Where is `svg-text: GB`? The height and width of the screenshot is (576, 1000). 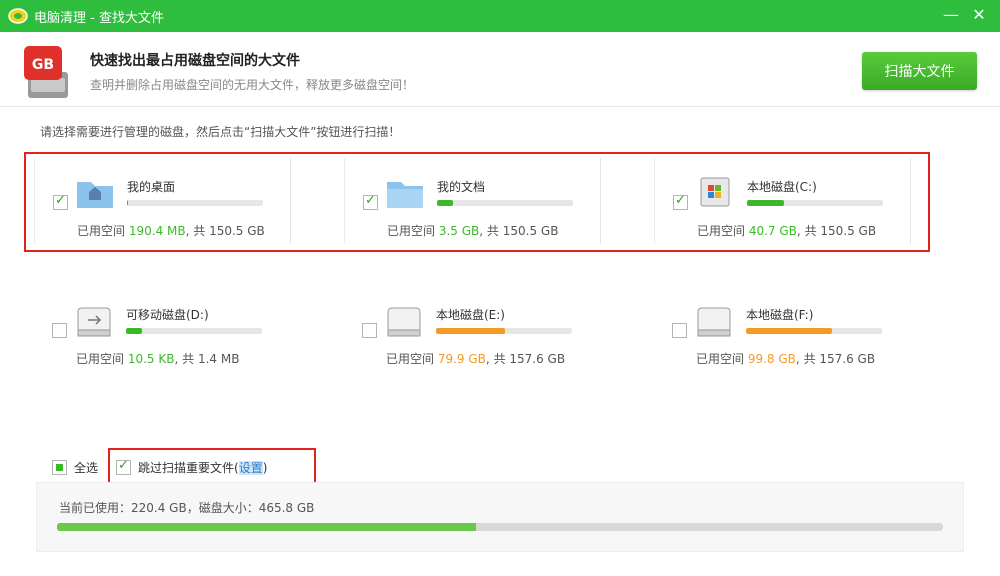
svg-text: GB is located at coordinates (43, 65).